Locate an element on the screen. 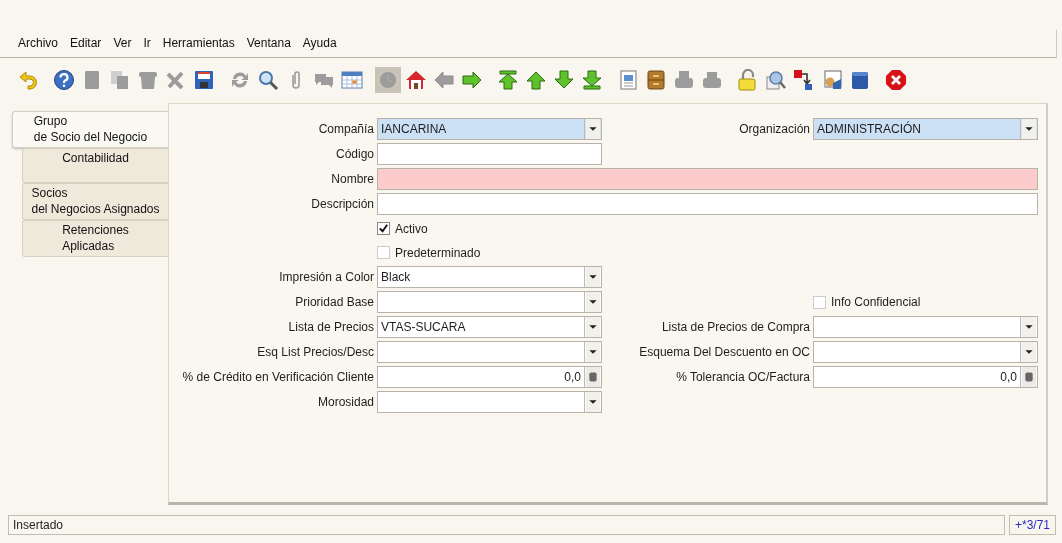 This screenshot has width=1062, height=543. tab: Retenciones Aplicadas is located at coordinates (95, 238).